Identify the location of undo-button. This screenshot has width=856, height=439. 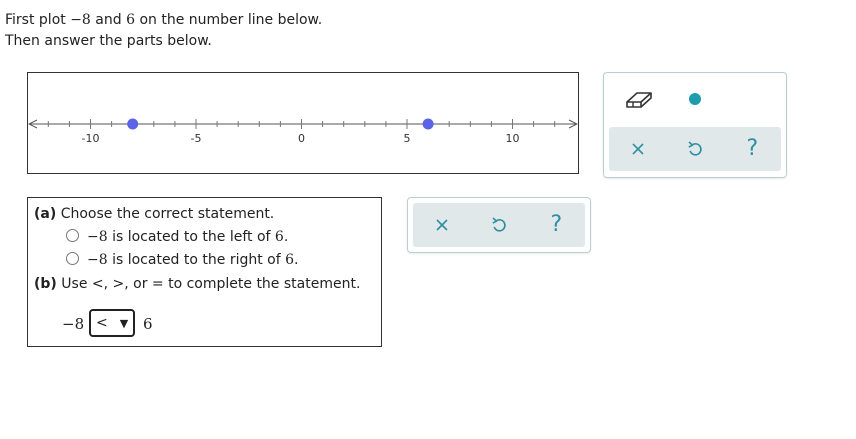
(695, 149).